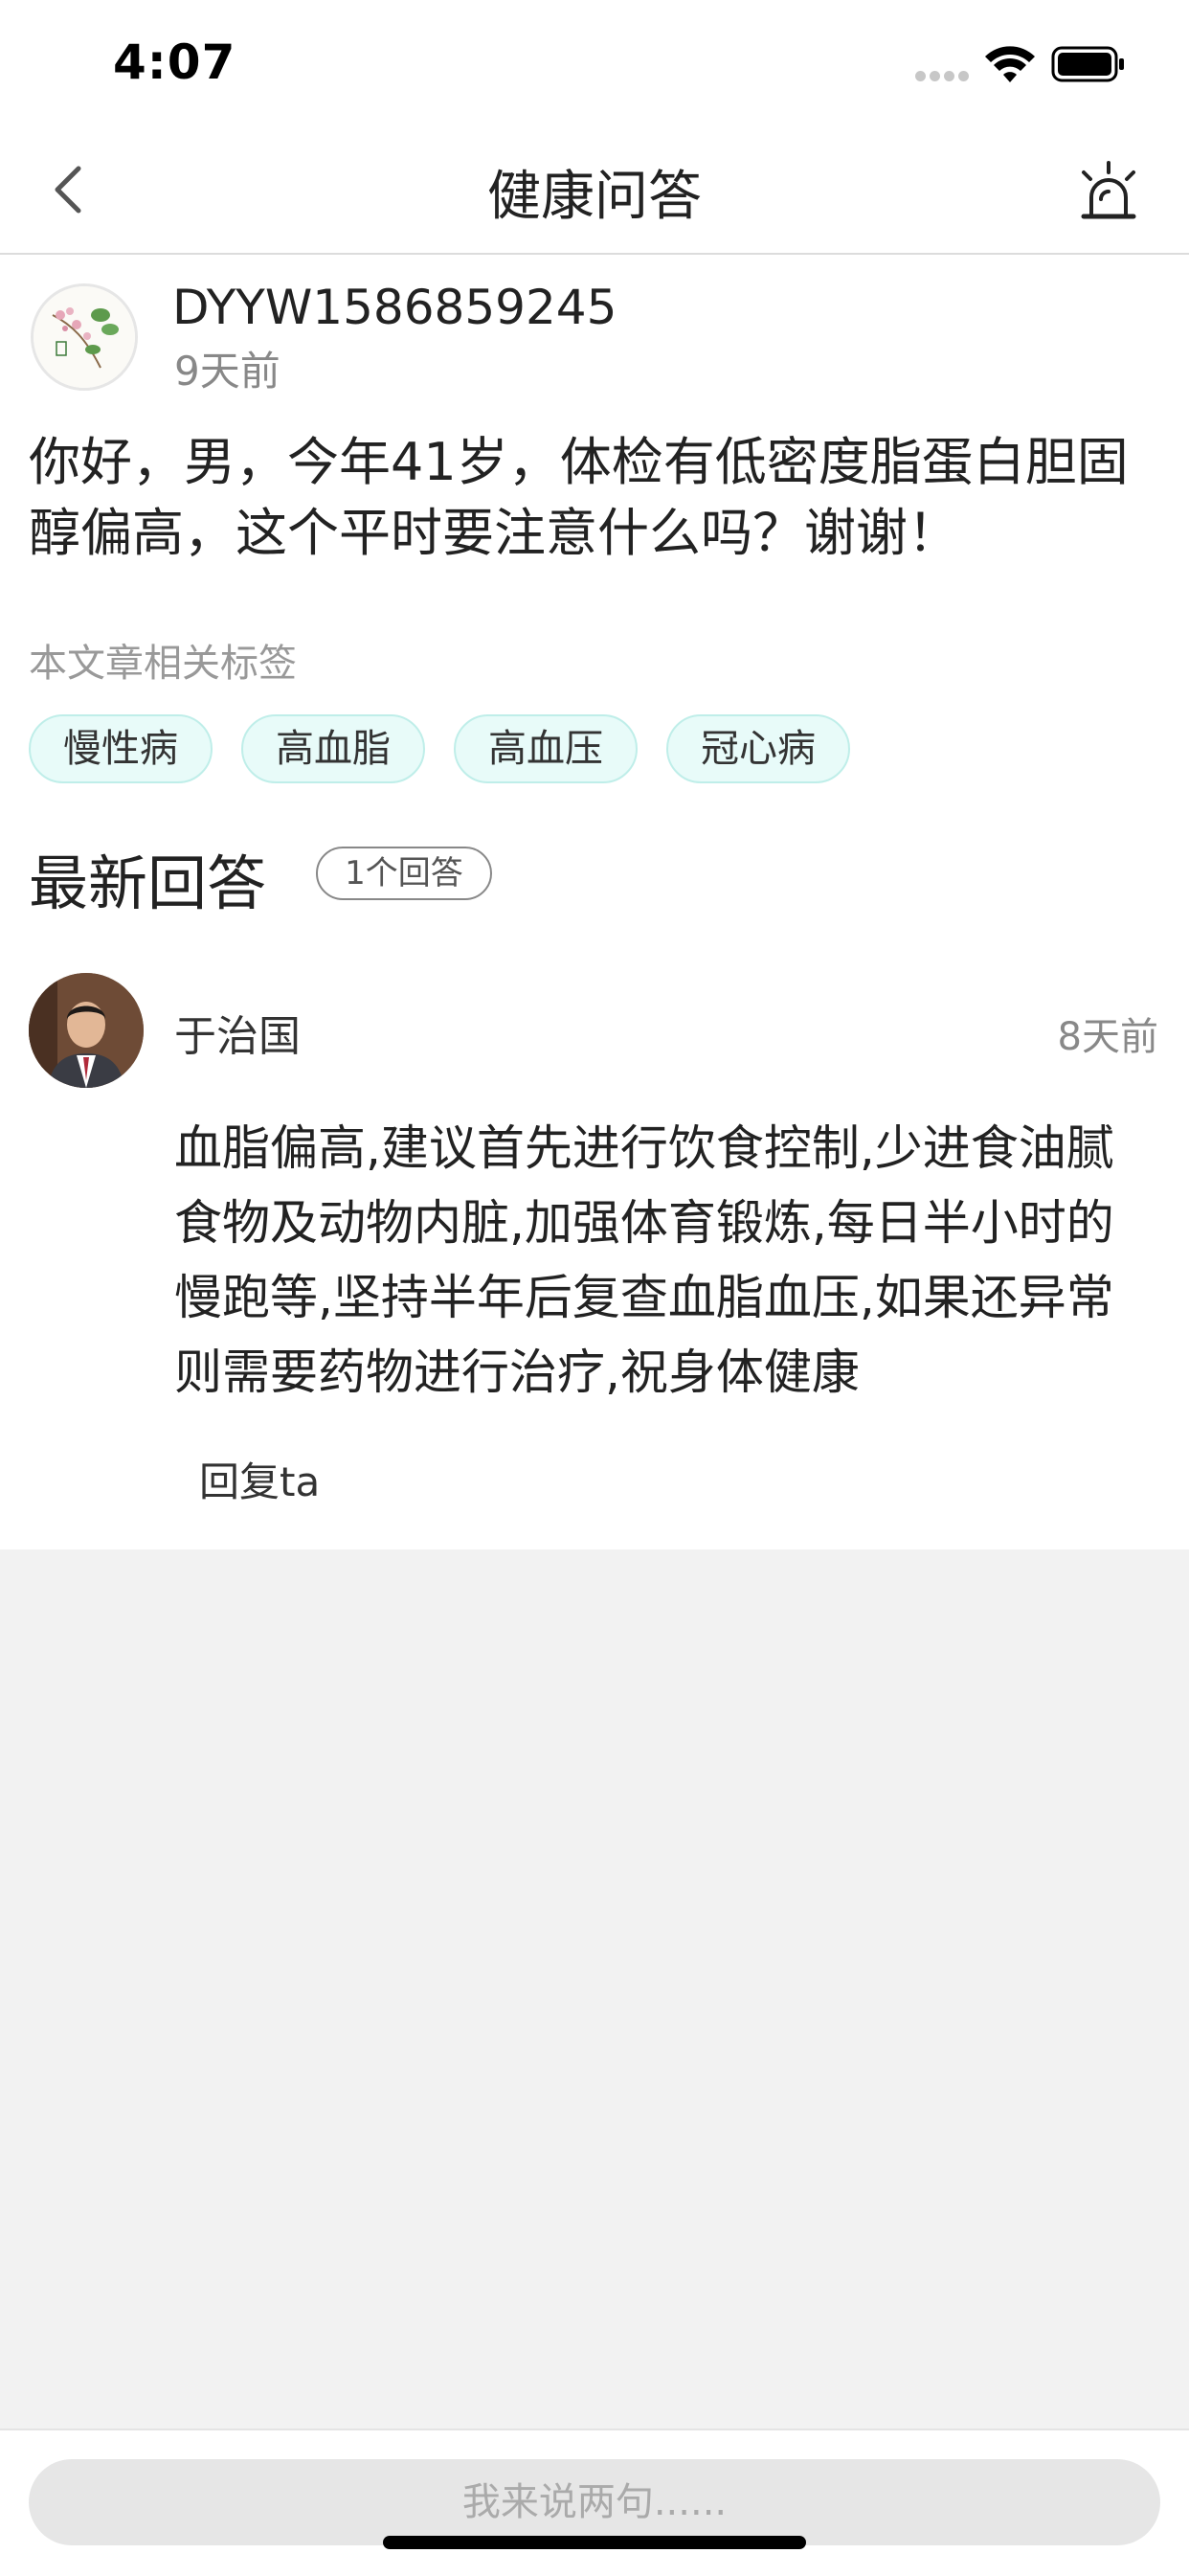  Describe the element at coordinates (1108, 193) in the screenshot. I see `alarm-siren-icon` at that location.